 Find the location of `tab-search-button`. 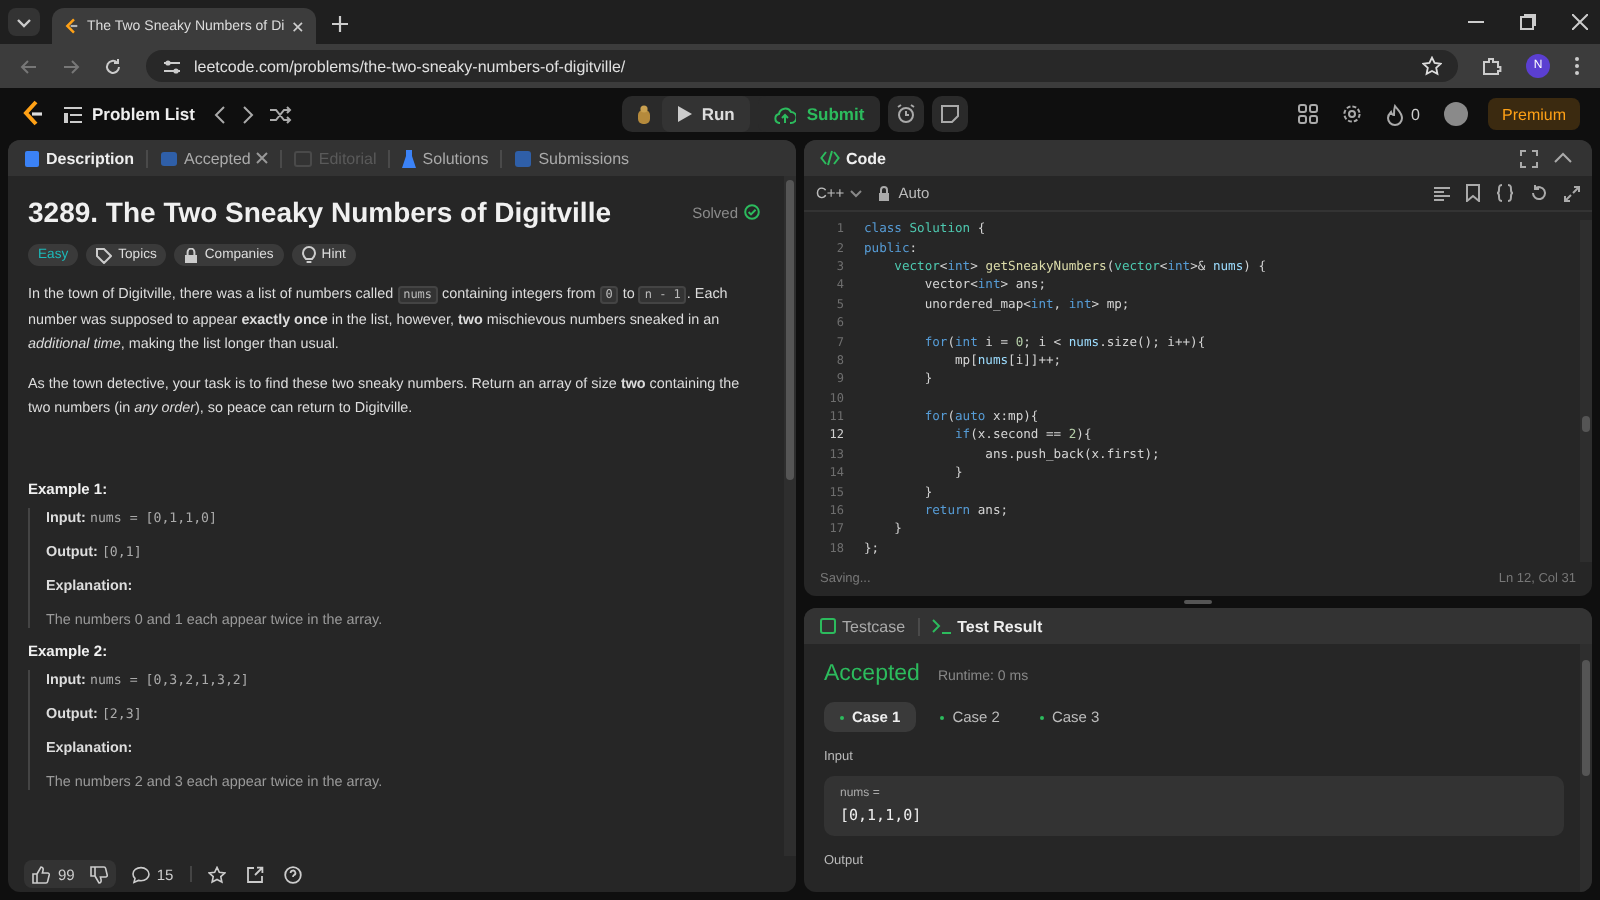

tab-search-button is located at coordinates (24, 22).